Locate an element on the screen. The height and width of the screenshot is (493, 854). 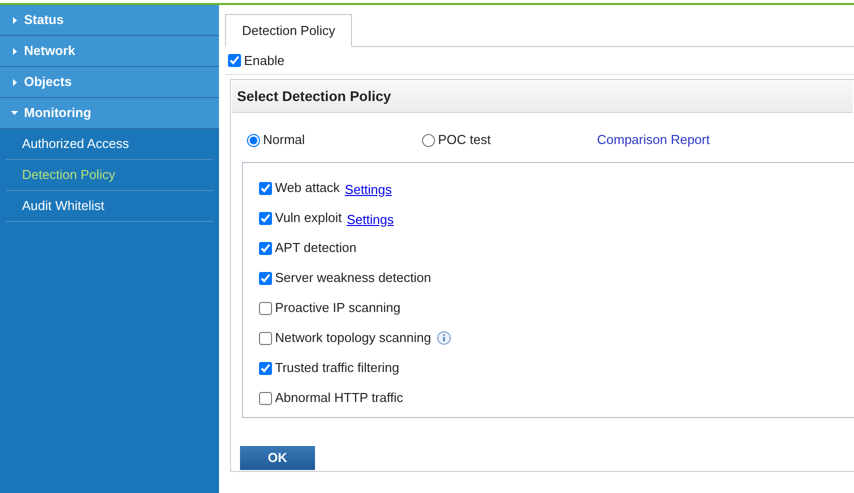
checkbox-label: Trusted traffic filtering is located at coordinates (337, 368).